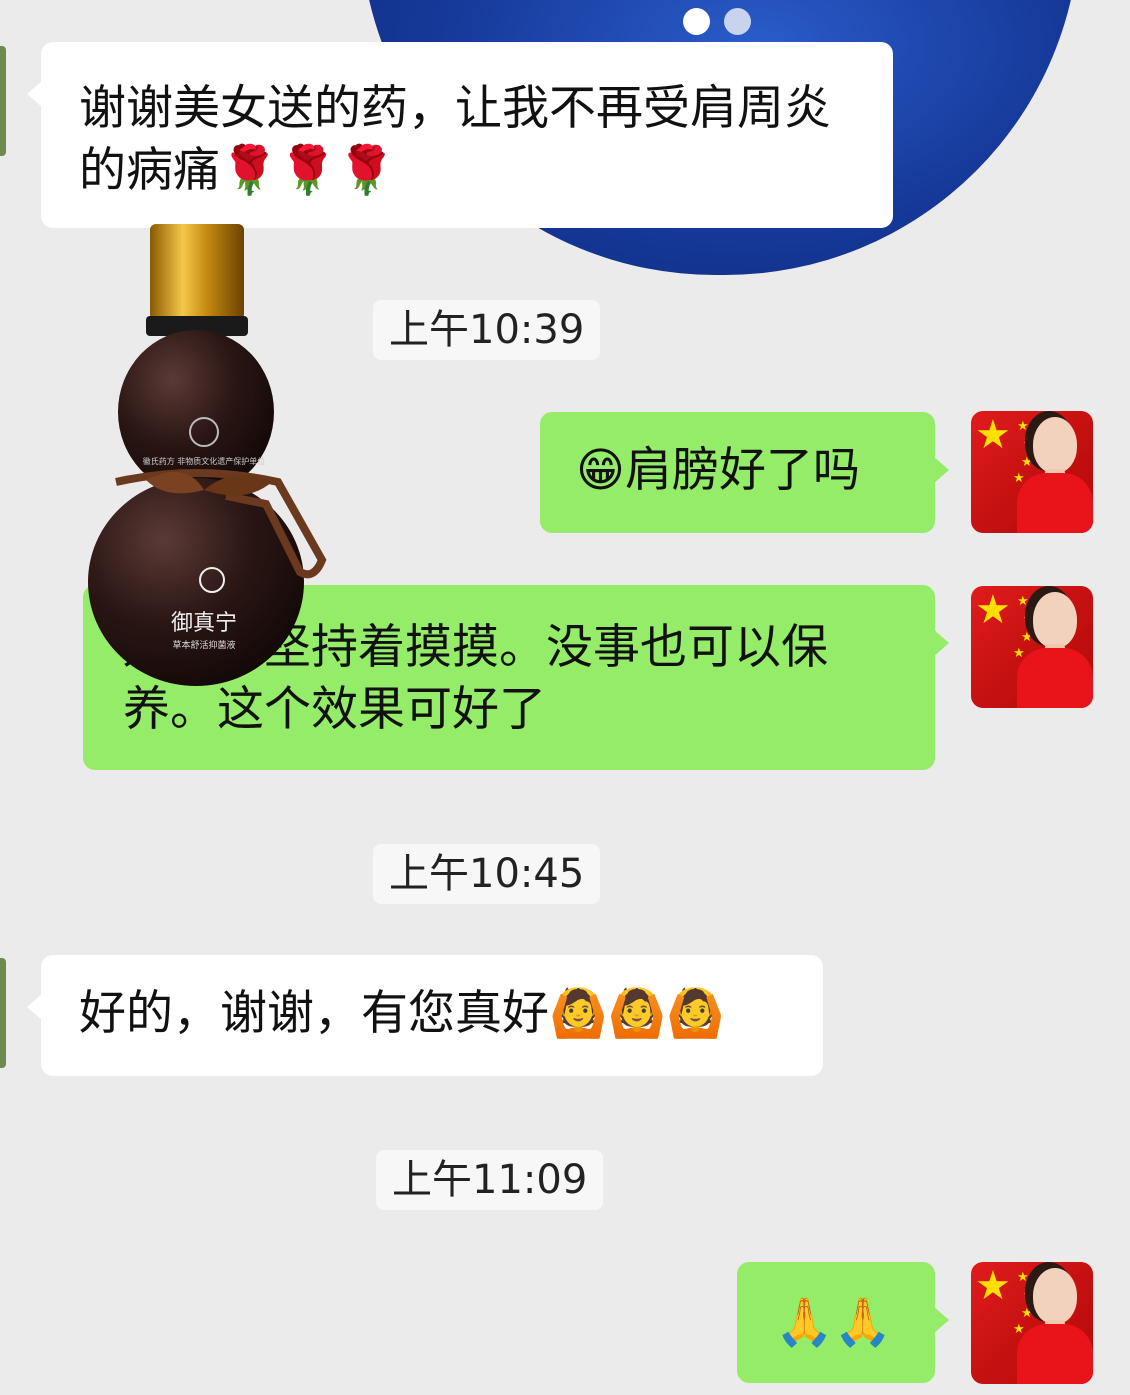 Image resolution: width=1130 pixels, height=1395 pixels. What do you see at coordinates (204, 461) in the screenshot?
I see `bottle-small-label: 徽氏药方 非物质文化遗产保护单位` at bounding box center [204, 461].